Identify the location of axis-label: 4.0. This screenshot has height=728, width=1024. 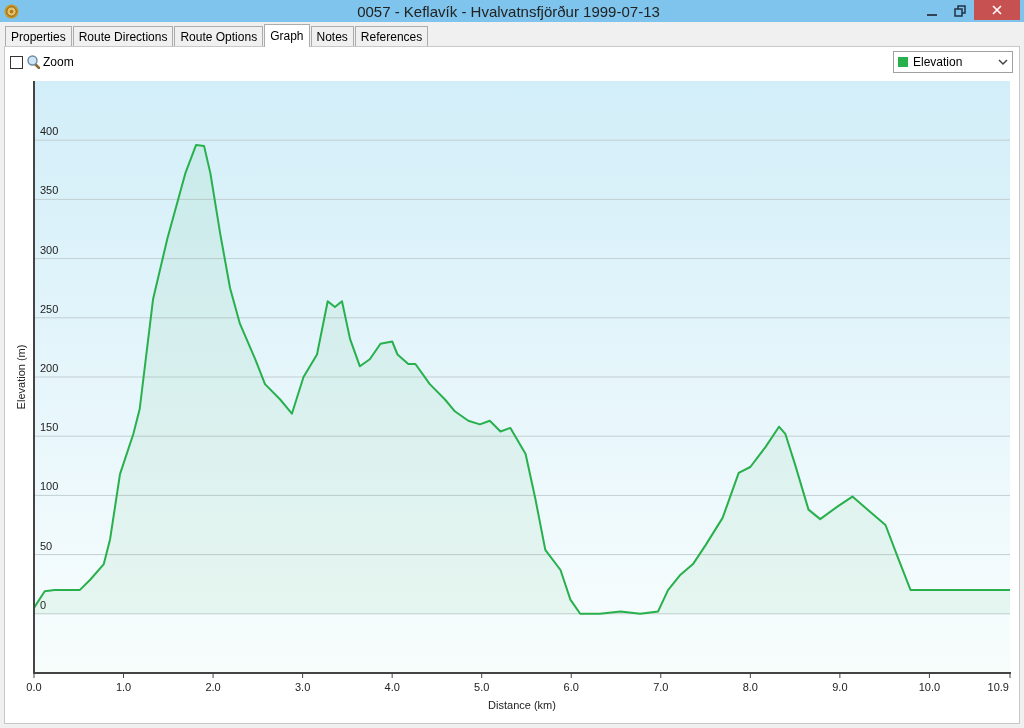
(392, 687).